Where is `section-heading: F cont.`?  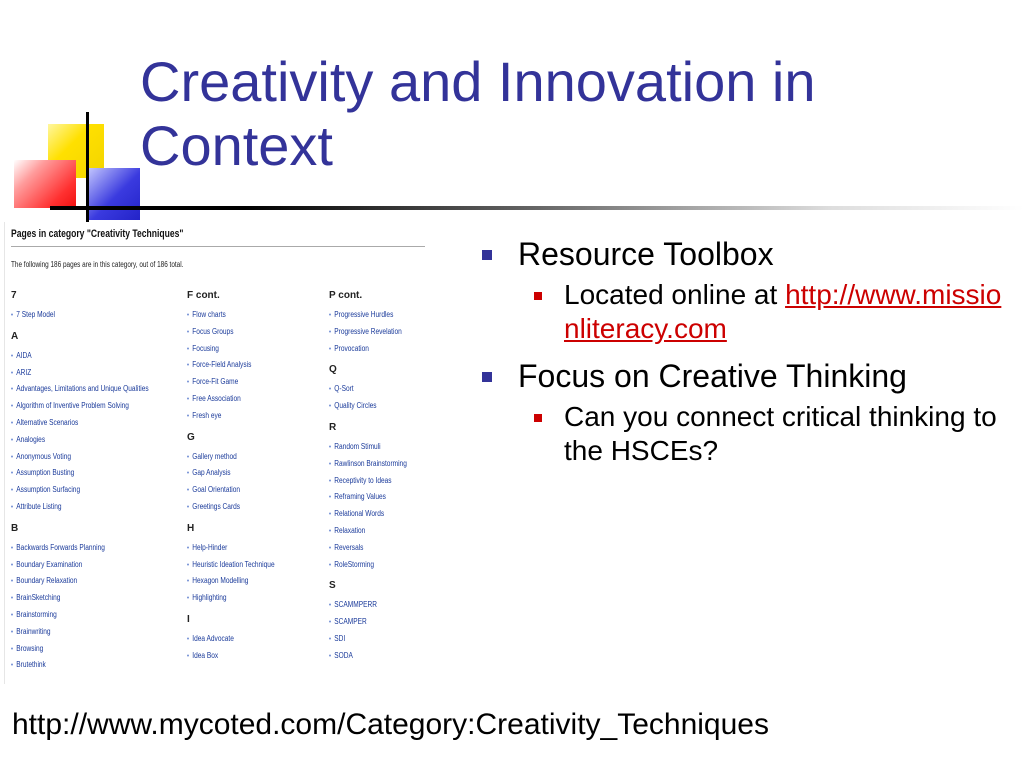
section-heading: F cont. is located at coordinates (203, 295).